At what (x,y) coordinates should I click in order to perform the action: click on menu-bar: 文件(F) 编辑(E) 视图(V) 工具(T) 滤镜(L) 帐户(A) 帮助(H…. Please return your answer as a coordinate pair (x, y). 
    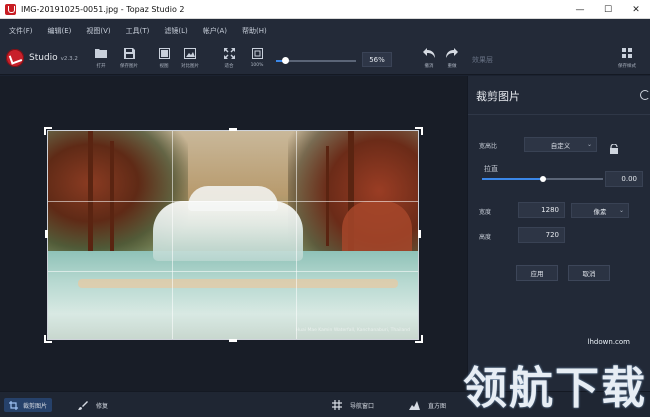
    Looking at the image, I should click on (325, 31).